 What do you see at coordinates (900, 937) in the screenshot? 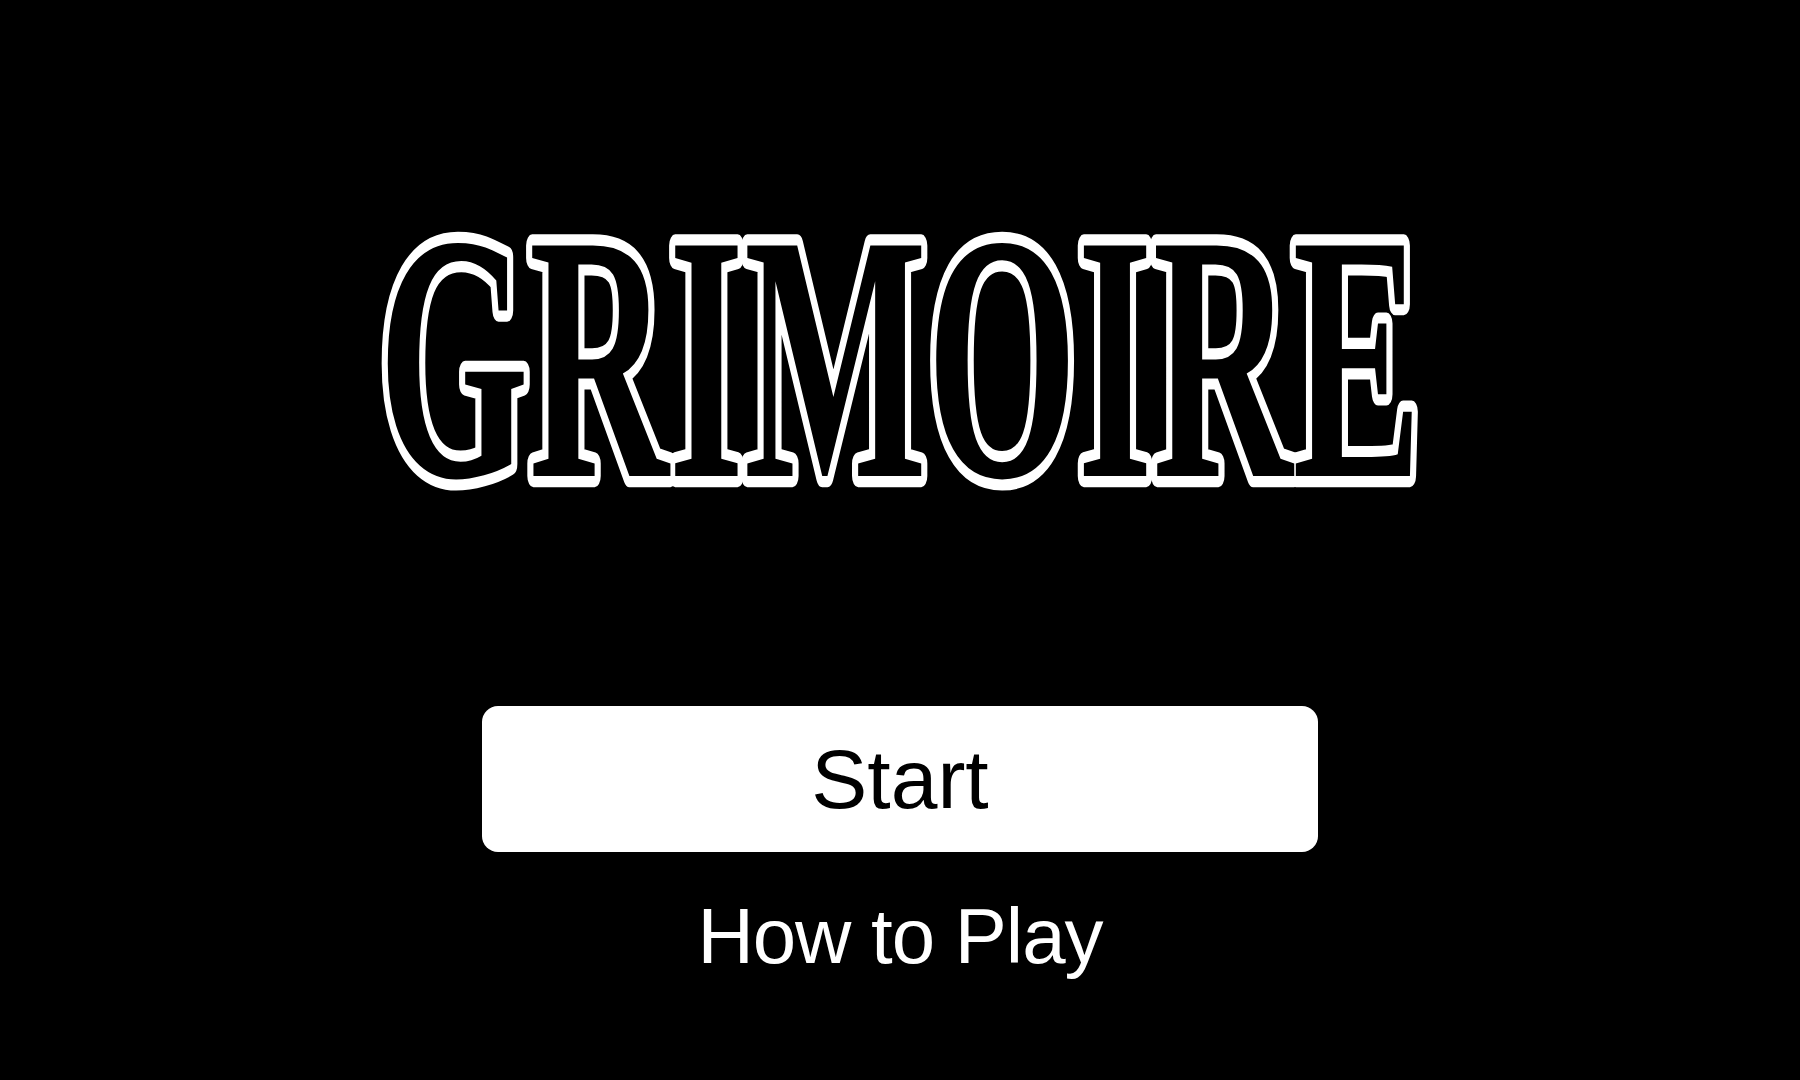
I see `how-to-play-link: How to Play` at bounding box center [900, 937].